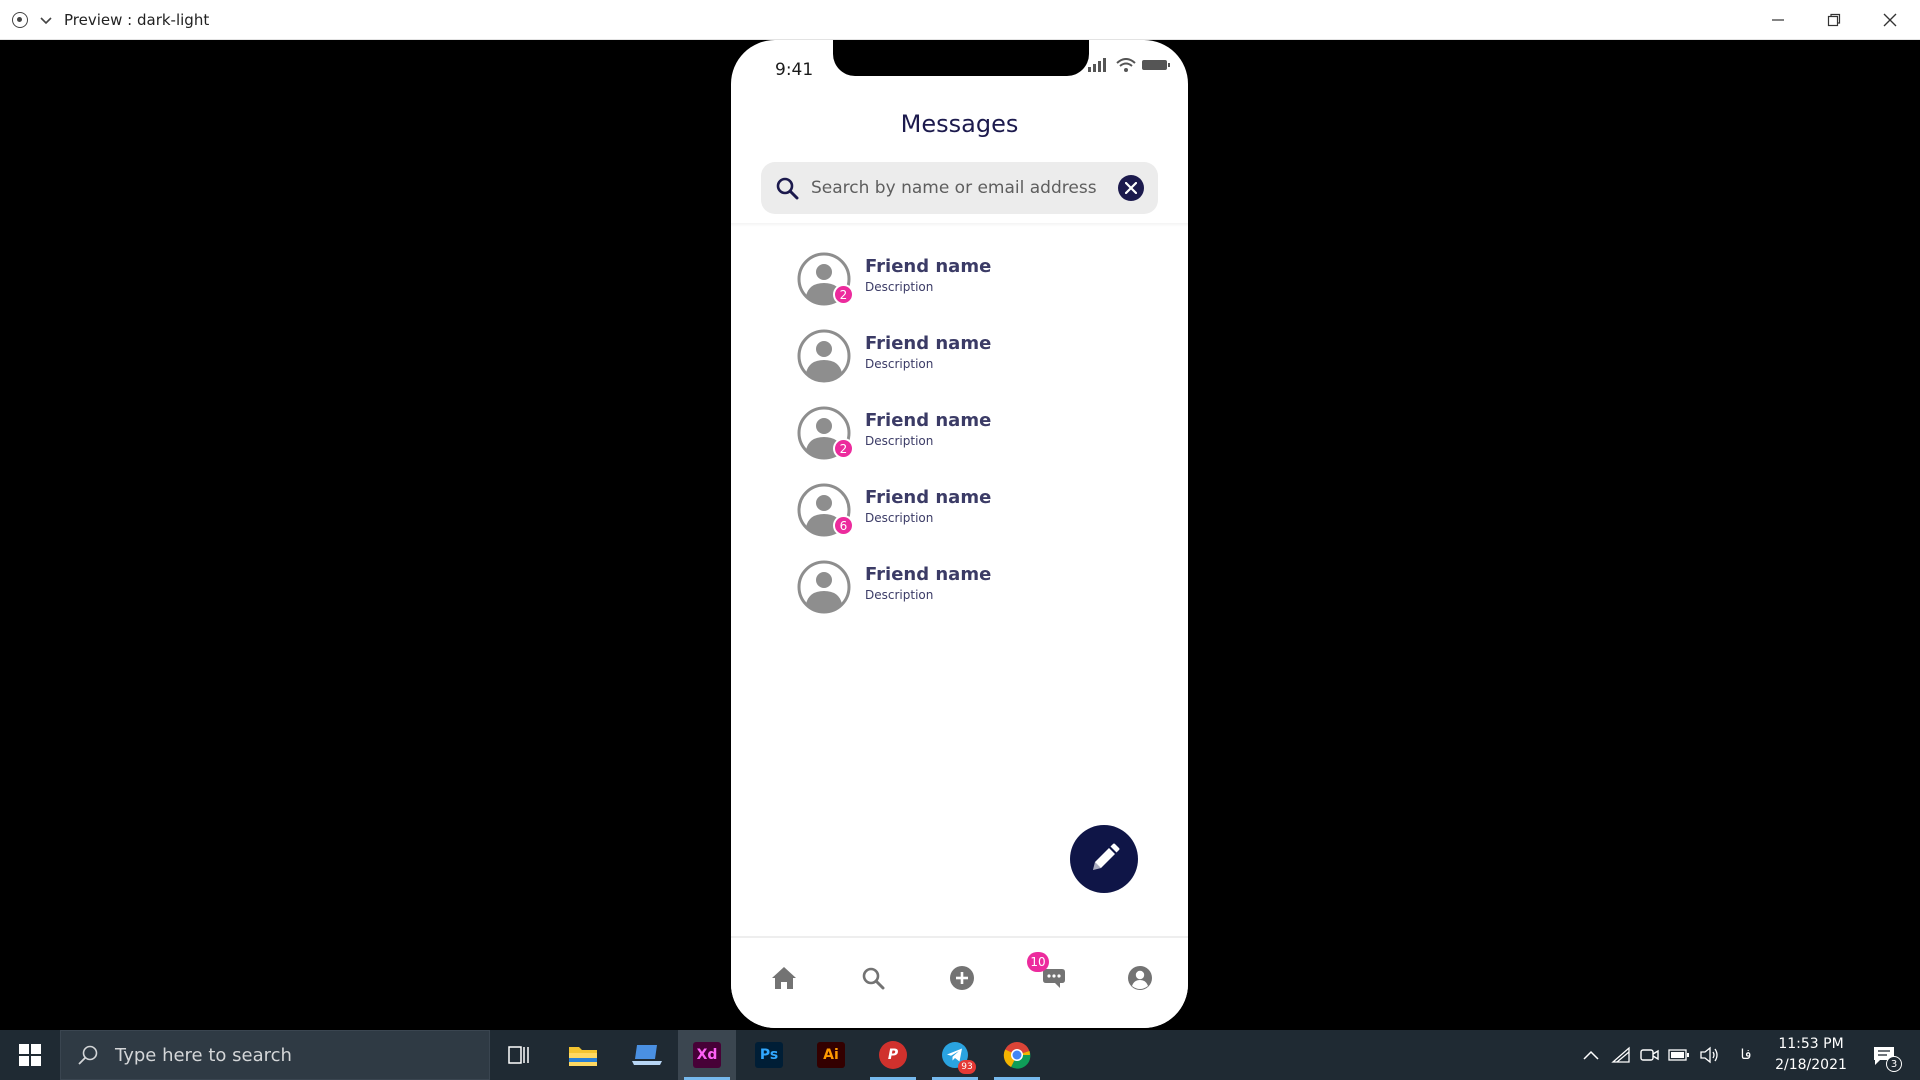 This screenshot has width=1920, height=1080. I want to click on taskbar-app-laptop, so click(647, 1055).